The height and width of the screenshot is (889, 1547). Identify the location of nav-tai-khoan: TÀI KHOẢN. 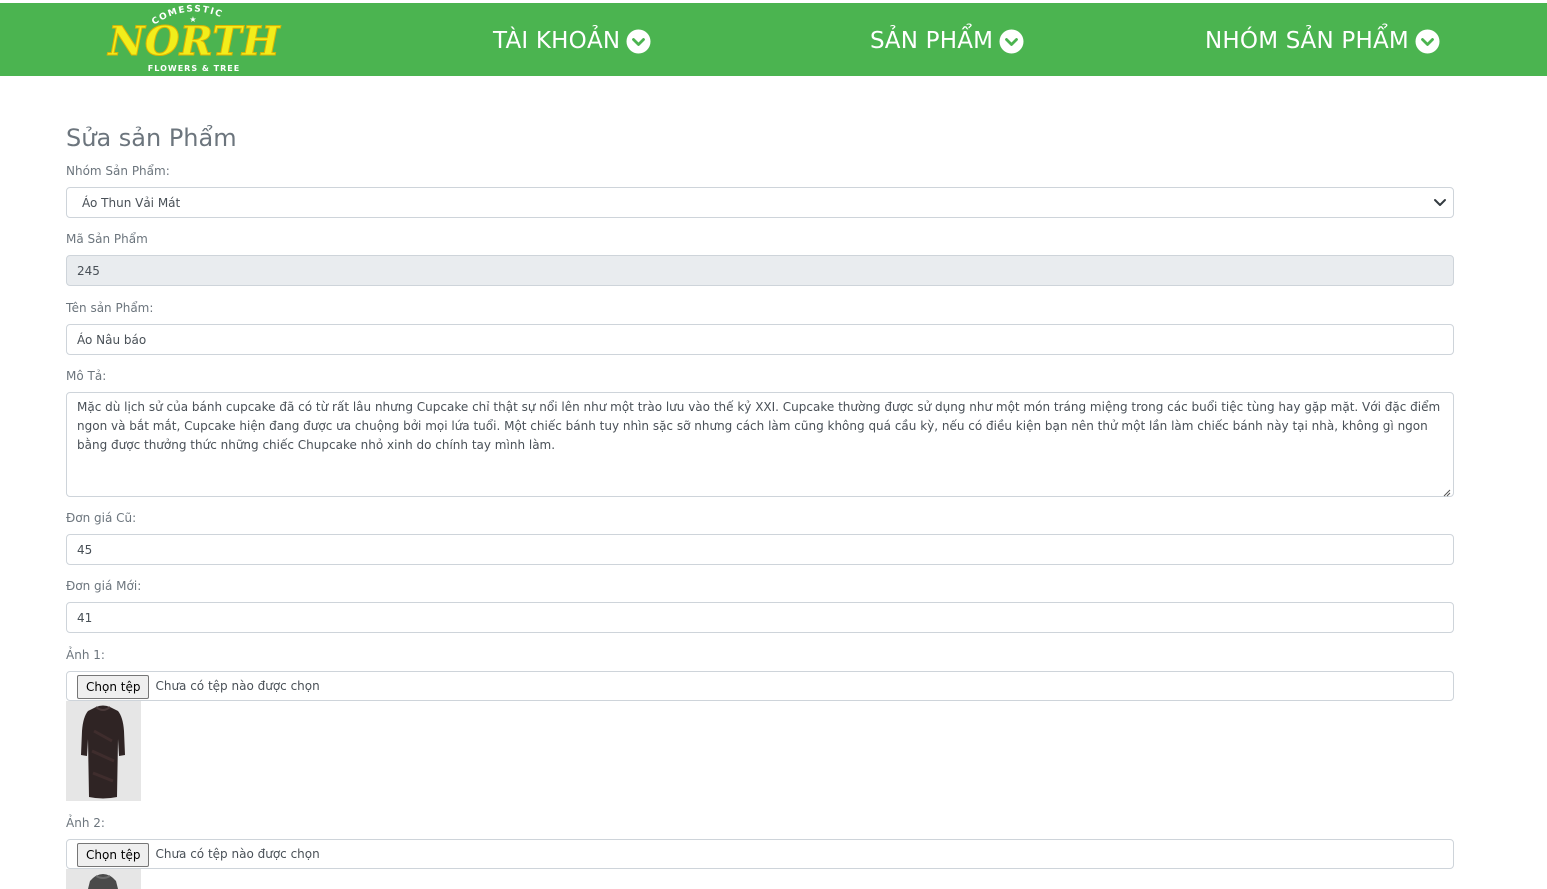
(572, 41).